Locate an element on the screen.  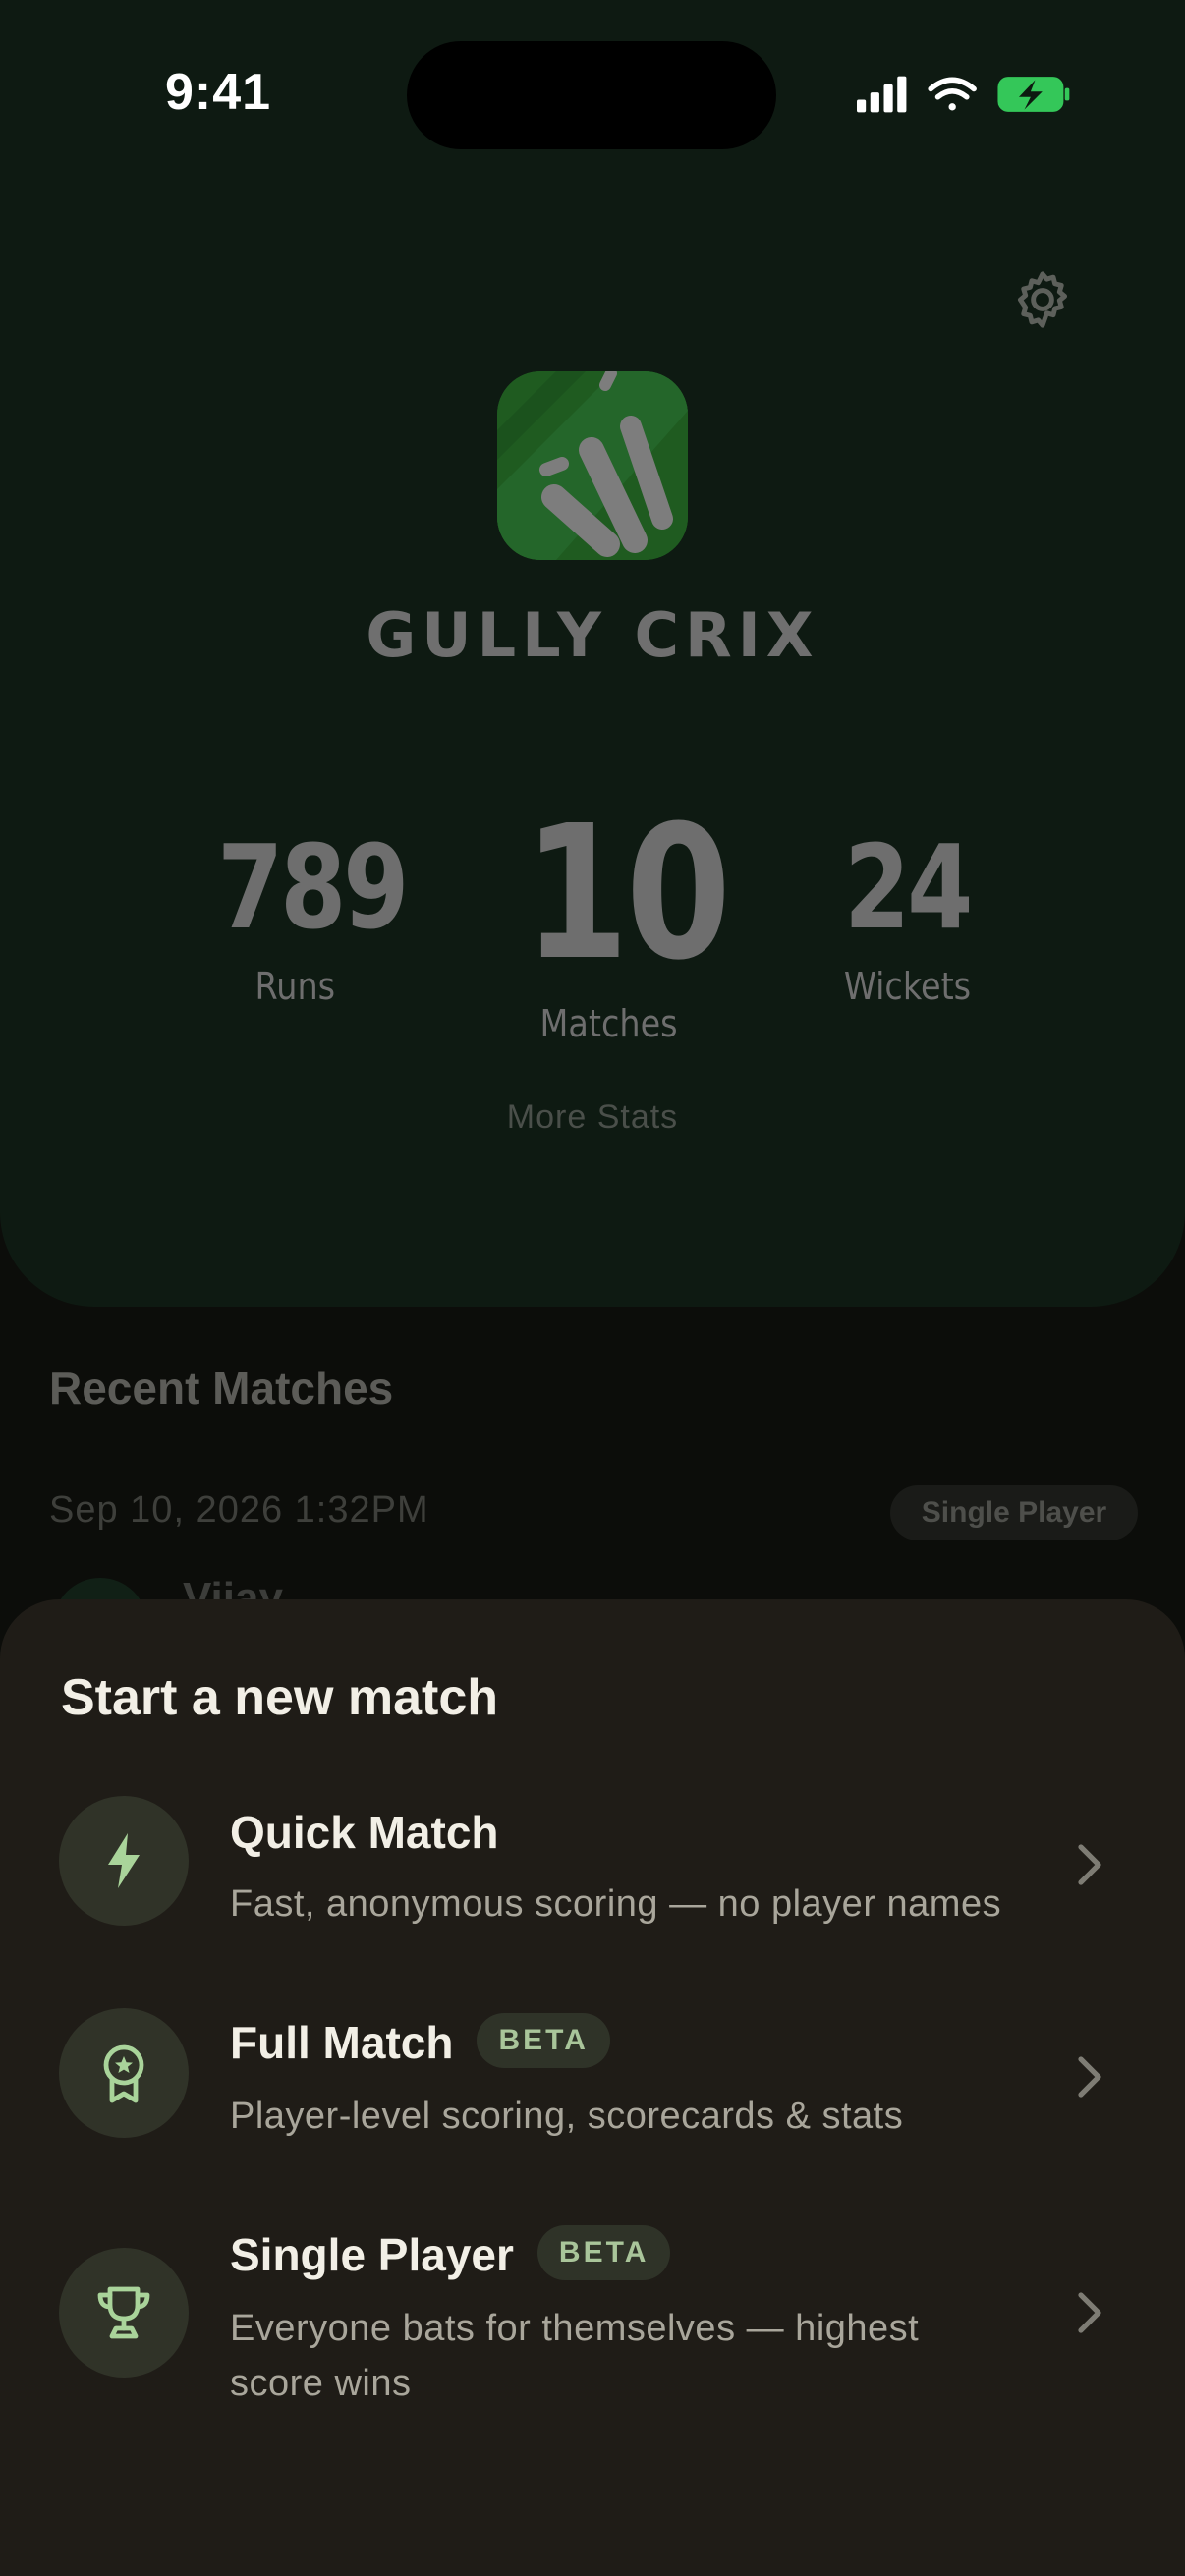
stat-runs: 789 Runs is located at coordinates (303, 915).